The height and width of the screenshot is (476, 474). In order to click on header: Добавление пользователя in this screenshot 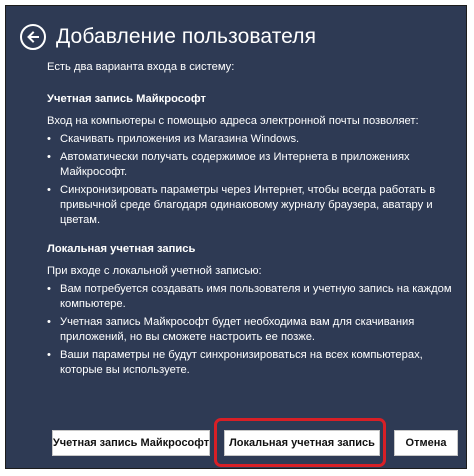, I will do `click(168, 37)`.